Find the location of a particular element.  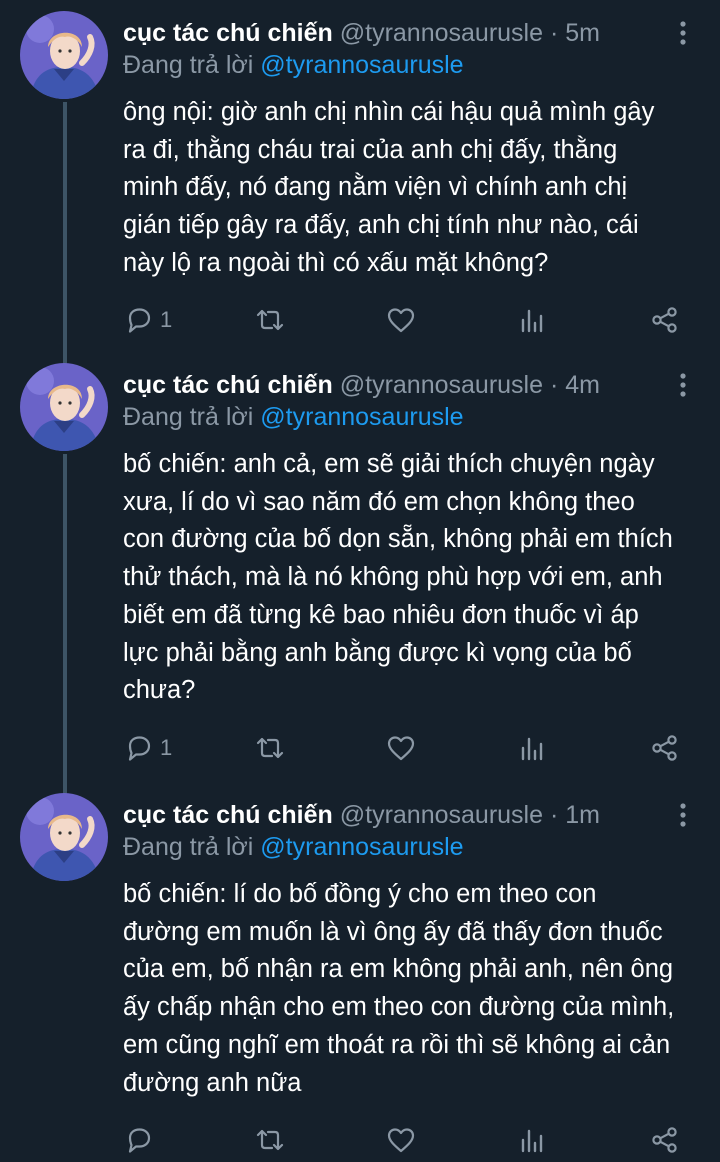

tweet-text-line: đường anh nữa is located at coordinates (212, 1082).